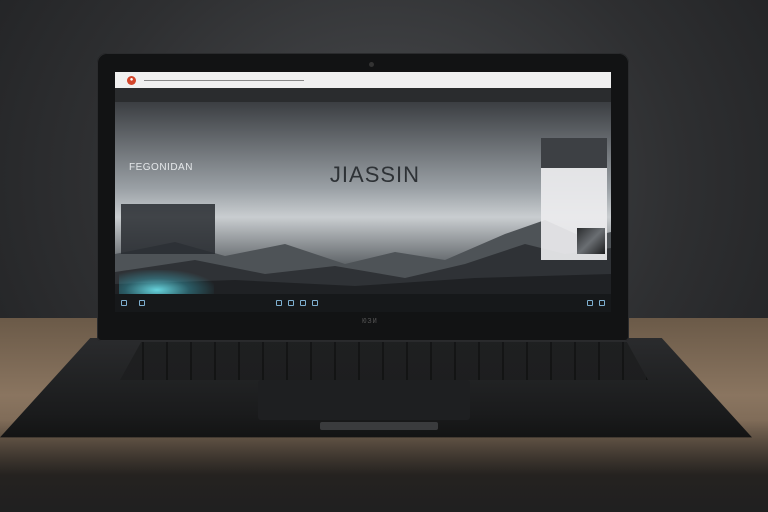 This screenshot has width=768, height=512. Describe the element at coordinates (364, 400) in the screenshot. I see `touchpad` at that location.